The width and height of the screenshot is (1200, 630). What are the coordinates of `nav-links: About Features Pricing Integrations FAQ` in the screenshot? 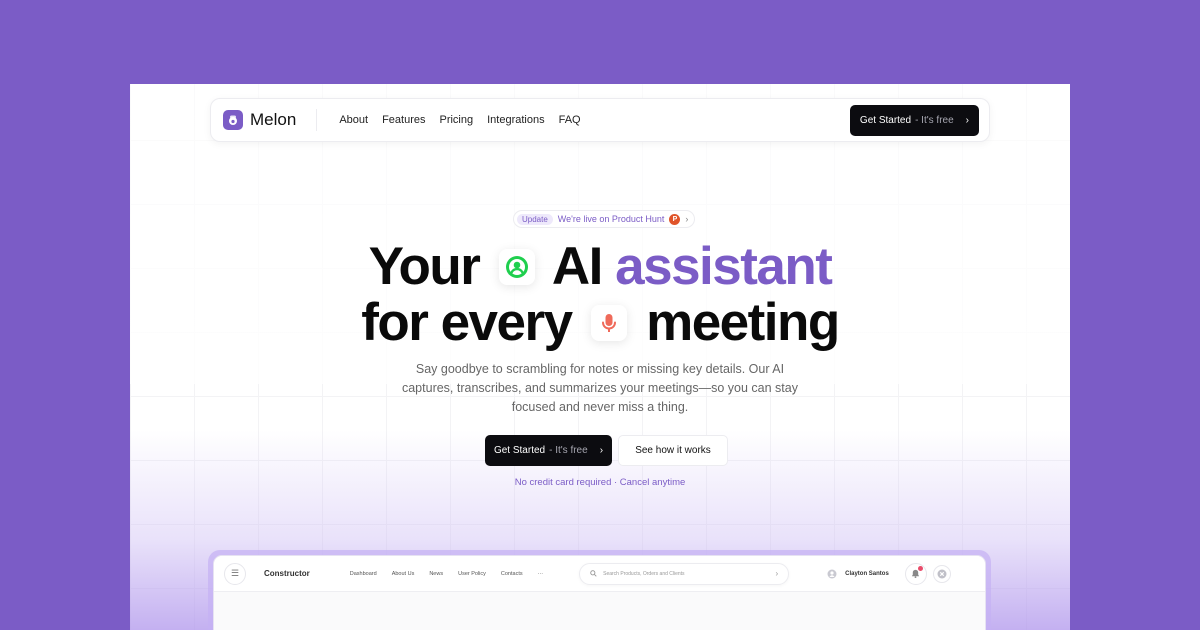 It's located at (459, 120).